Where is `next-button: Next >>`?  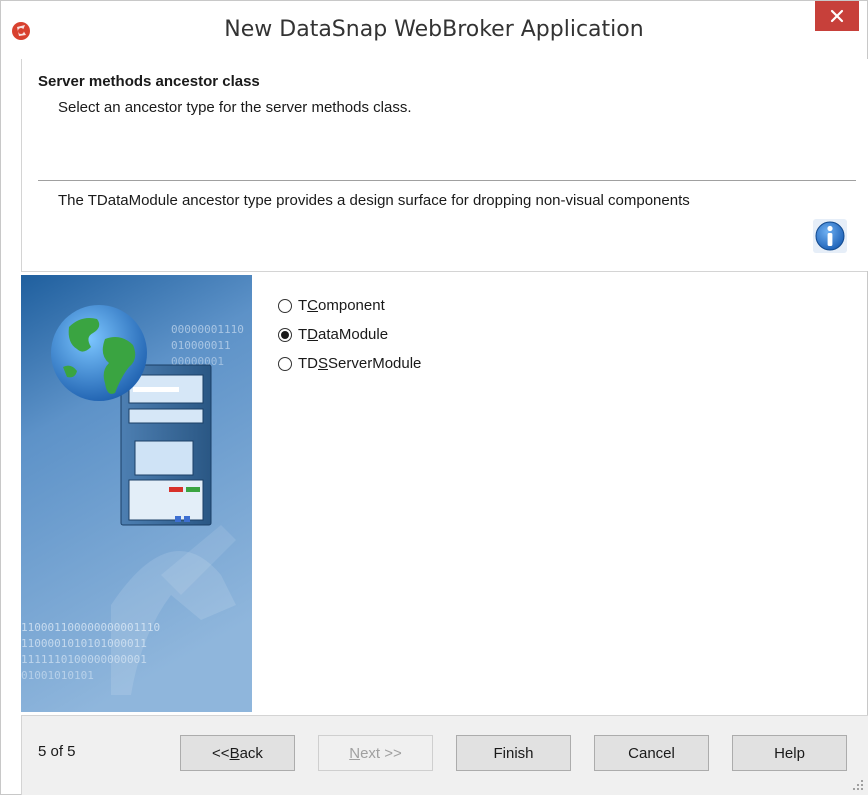
next-button: Next >> is located at coordinates (375, 753).